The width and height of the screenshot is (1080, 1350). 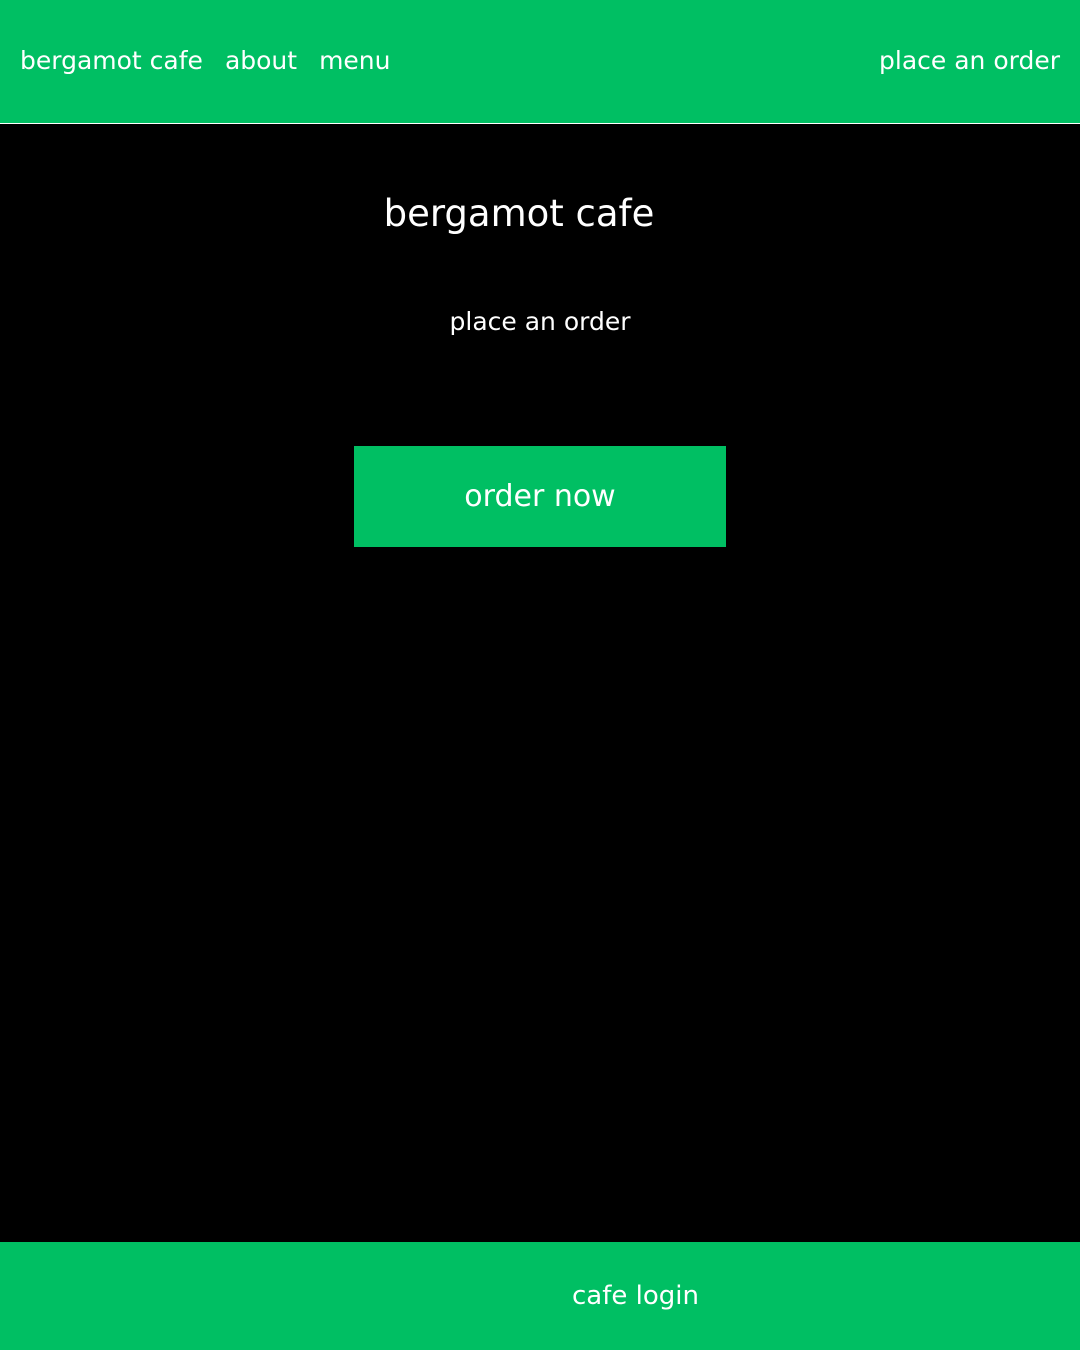 I want to click on footer-bar: cafe login, so click(x=540, y=1296).